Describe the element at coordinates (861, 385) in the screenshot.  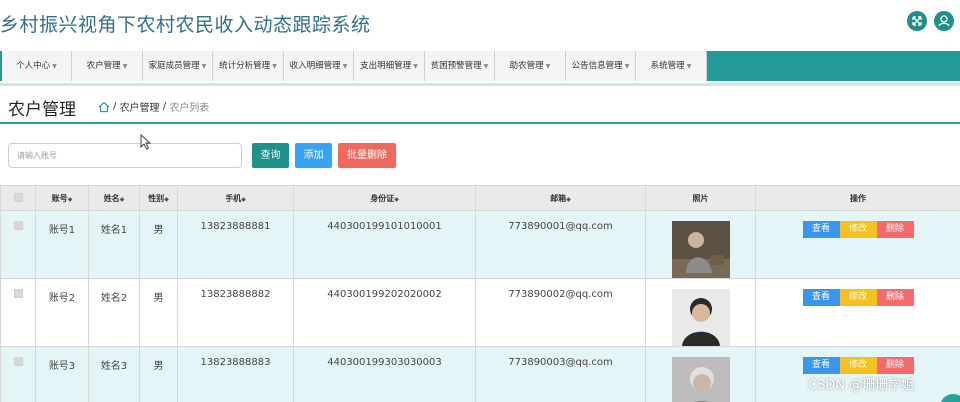
I see `watermark: CSDN @珊珊学姐` at that location.